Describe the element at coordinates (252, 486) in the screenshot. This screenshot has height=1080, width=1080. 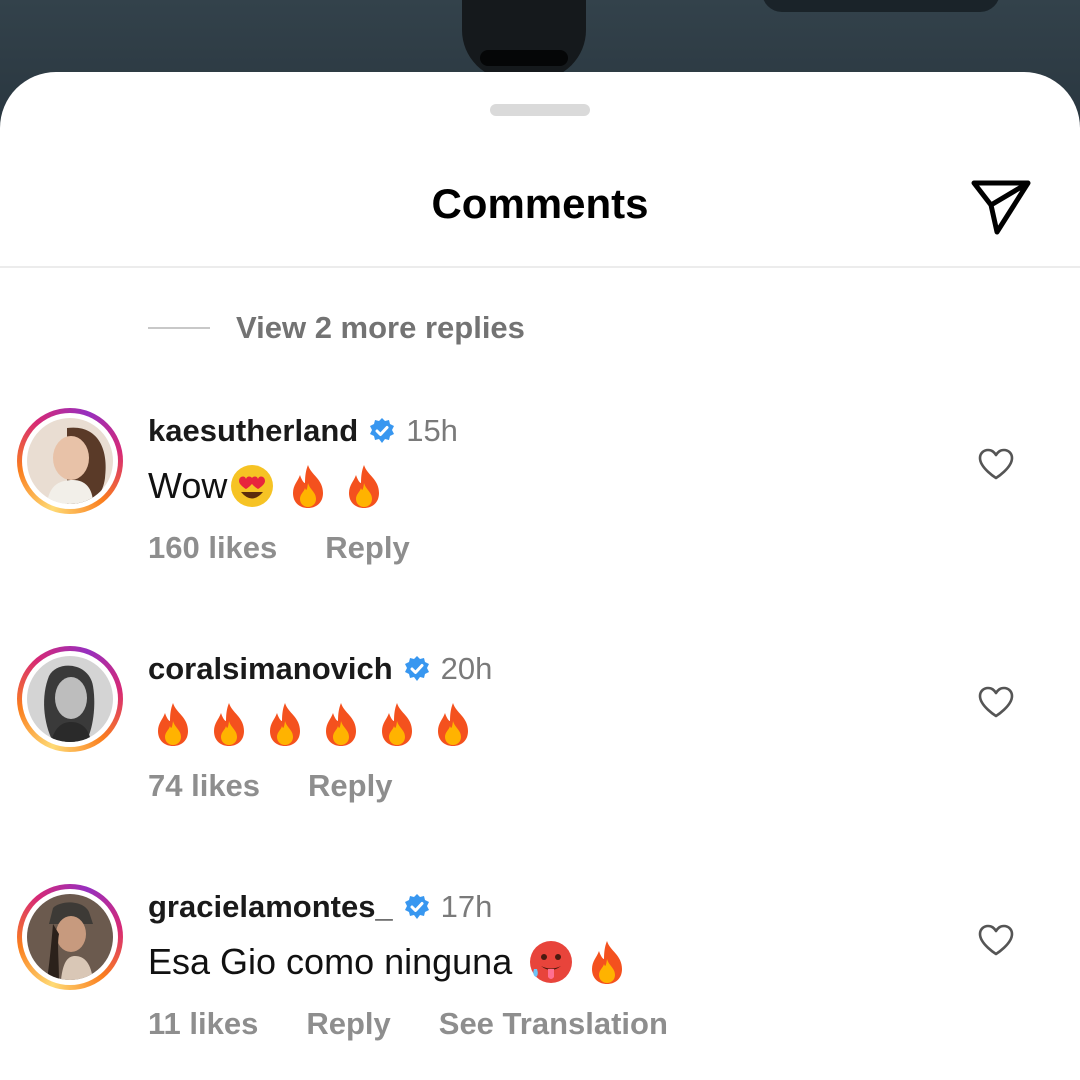
I see `heart-eyes-emoji` at that location.